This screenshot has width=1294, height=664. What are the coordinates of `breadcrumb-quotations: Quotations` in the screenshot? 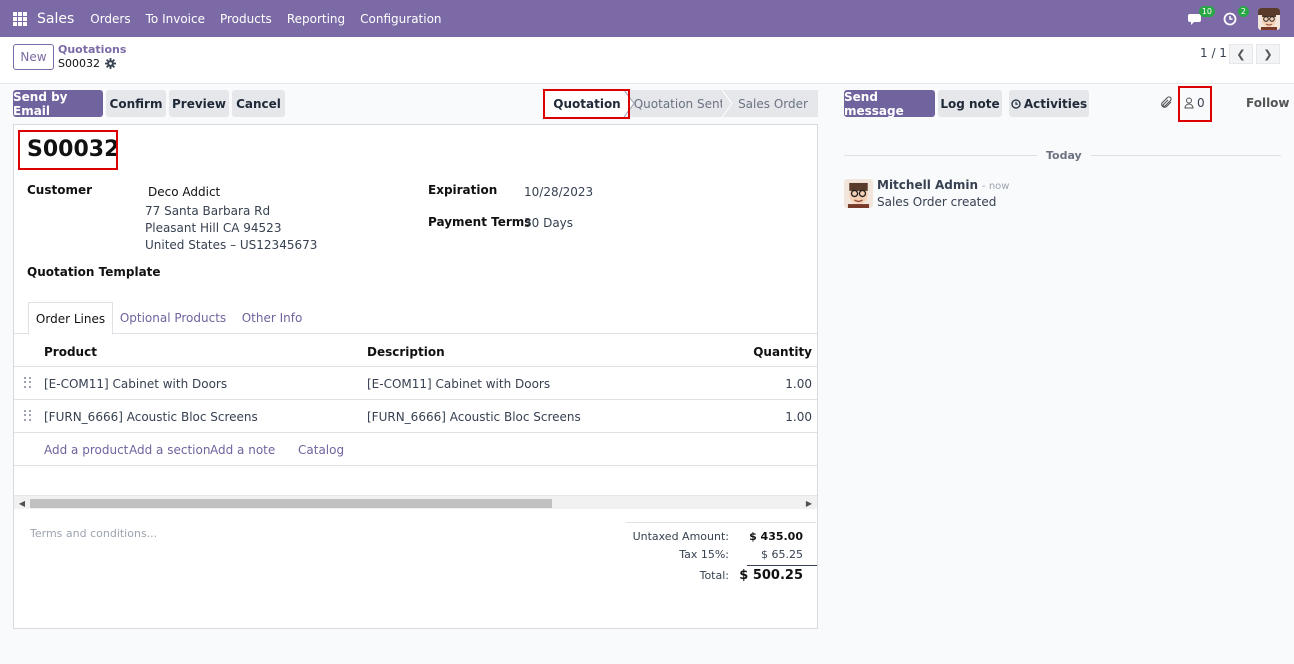 It's located at (92, 49).